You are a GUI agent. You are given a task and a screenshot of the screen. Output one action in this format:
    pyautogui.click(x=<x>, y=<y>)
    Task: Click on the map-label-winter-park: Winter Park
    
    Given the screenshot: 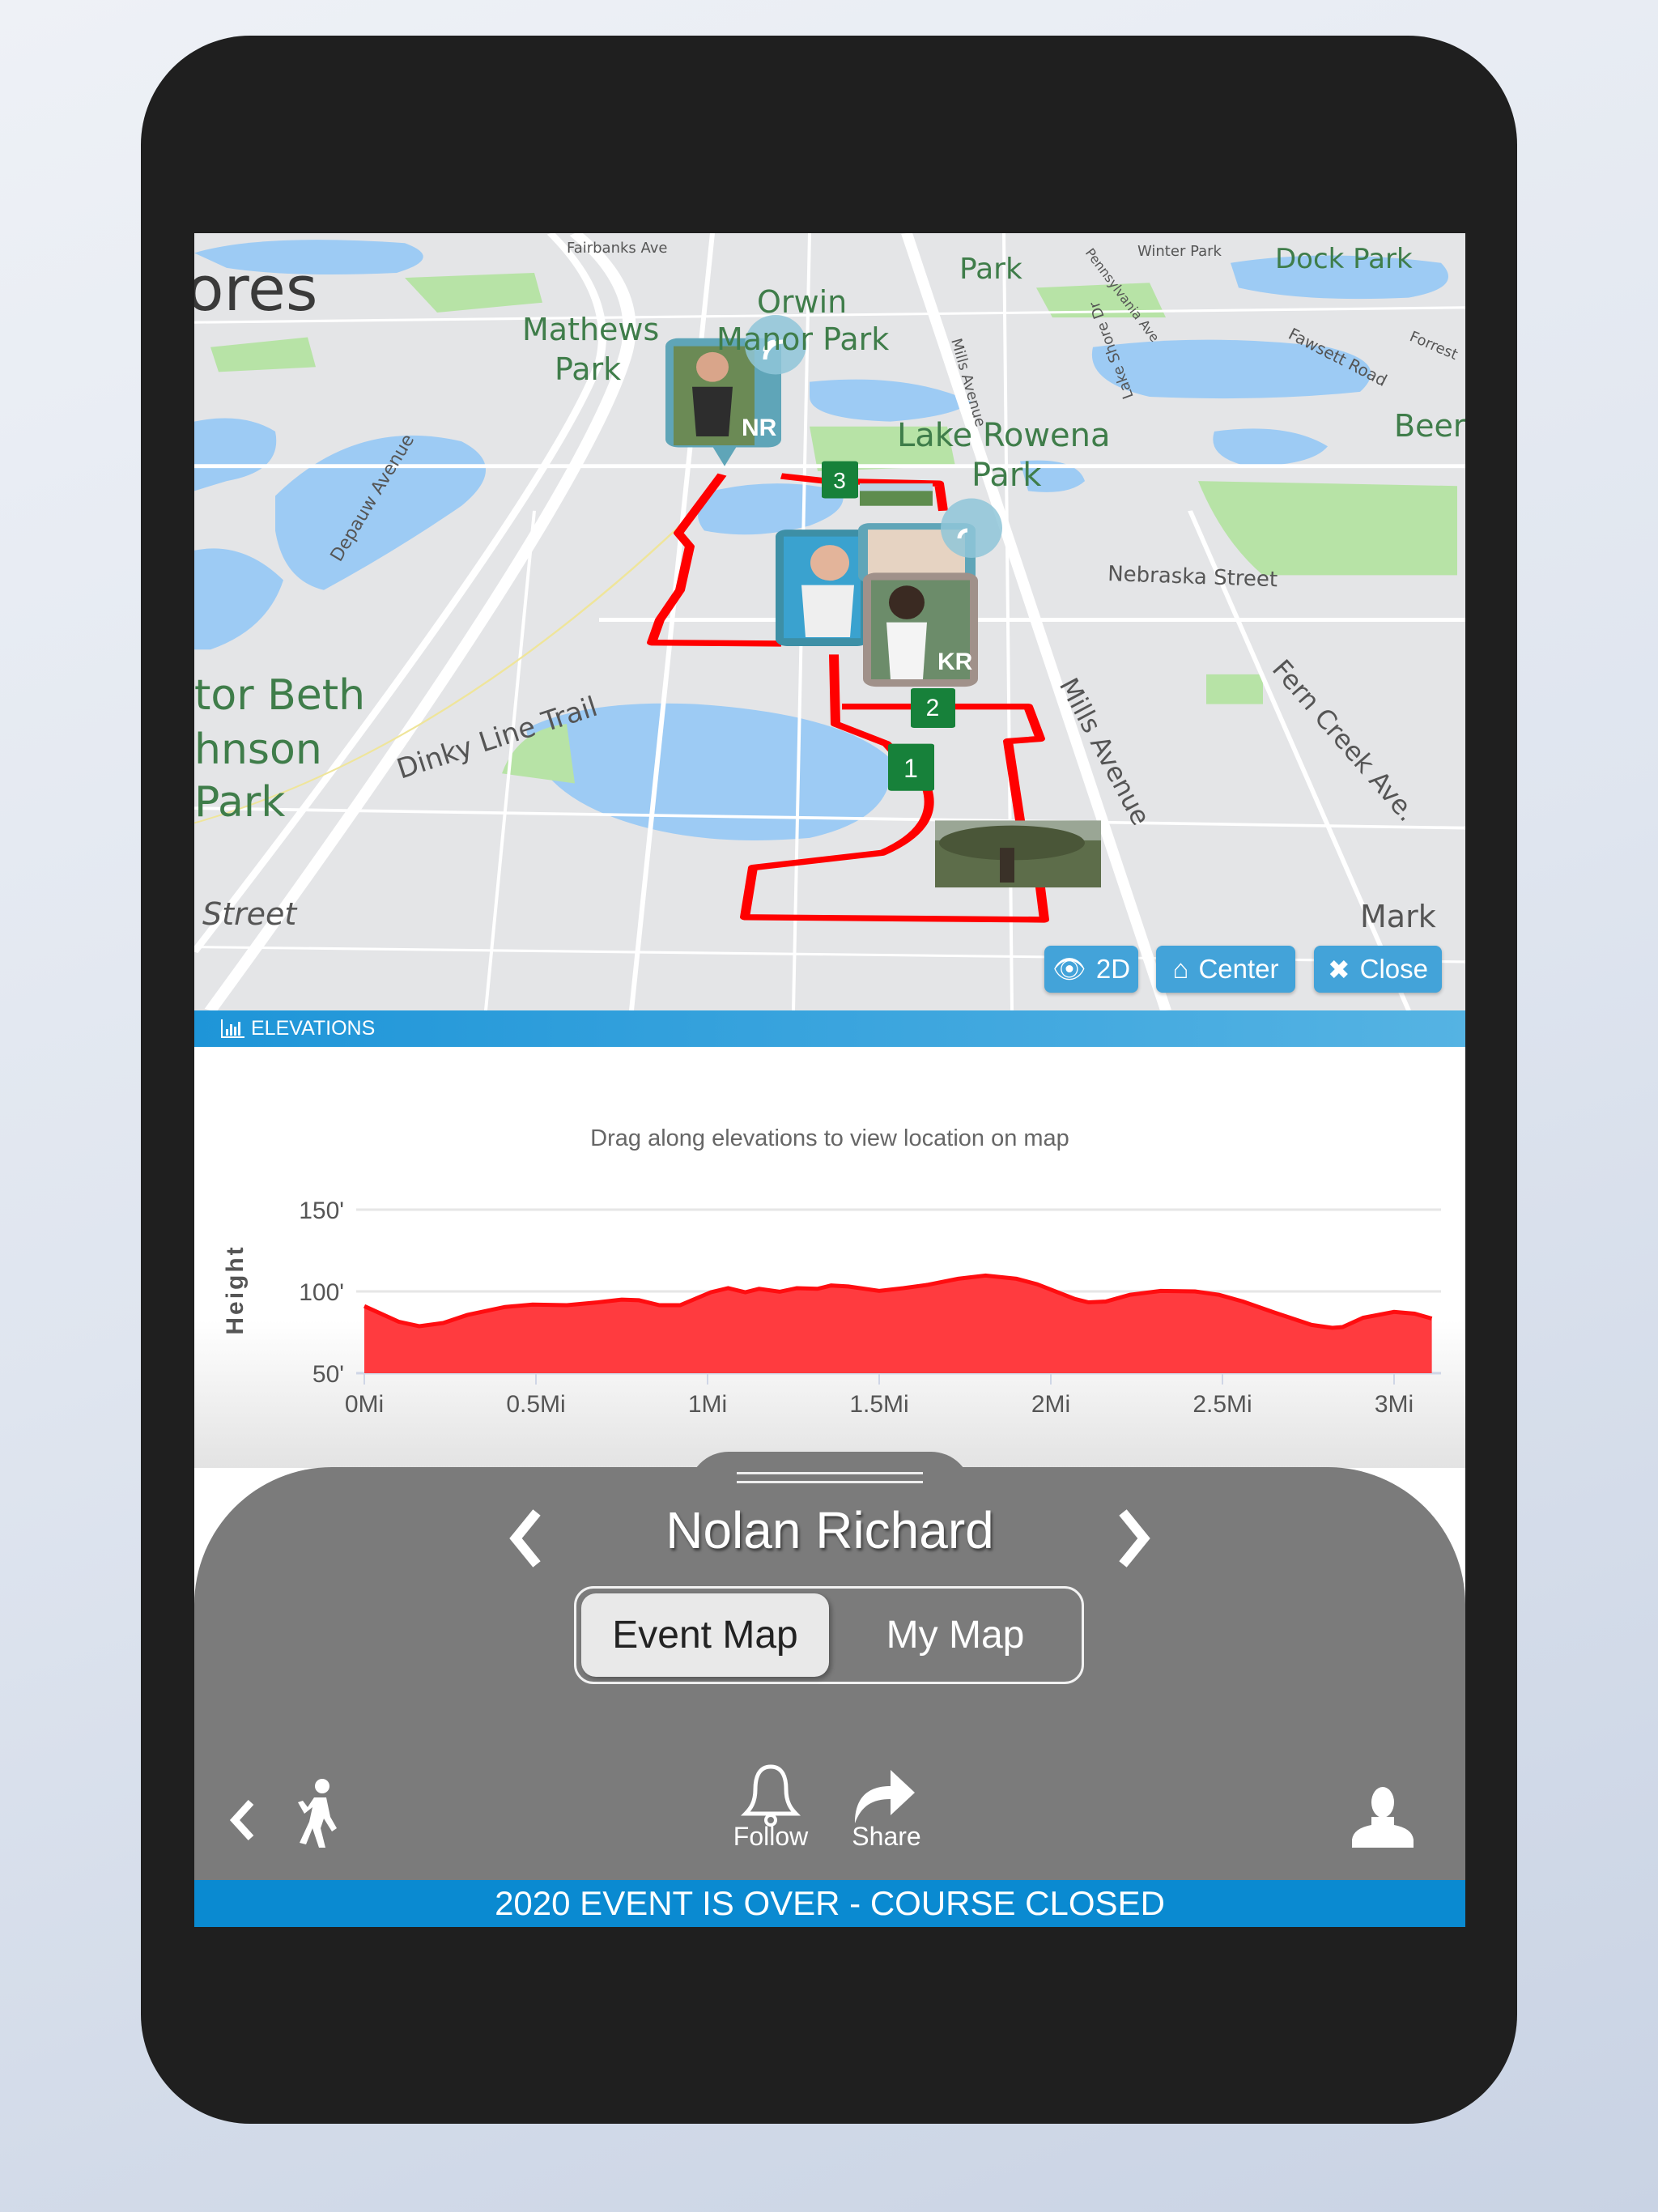 What is the action you would take?
    pyautogui.click(x=1179, y=252)
    